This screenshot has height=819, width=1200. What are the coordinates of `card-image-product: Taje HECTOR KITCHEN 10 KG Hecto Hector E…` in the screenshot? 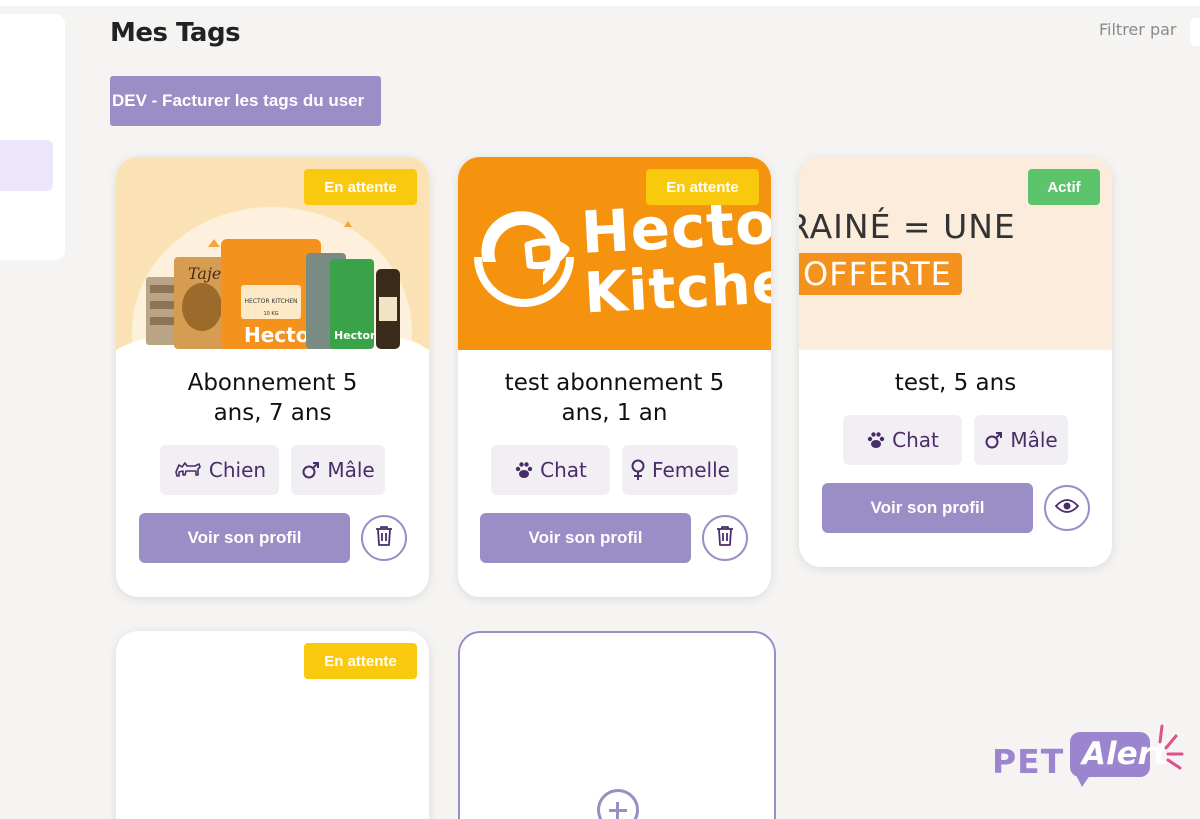 It's located at (272, 253).